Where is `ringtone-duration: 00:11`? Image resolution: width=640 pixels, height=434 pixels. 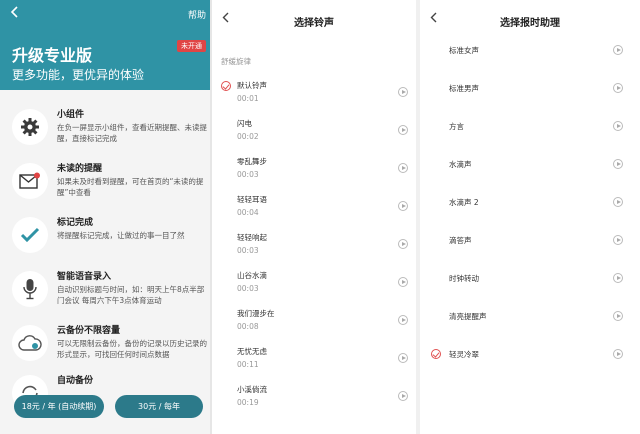 ringtone-duration: 00:11 is located at coordinates (248, 364).